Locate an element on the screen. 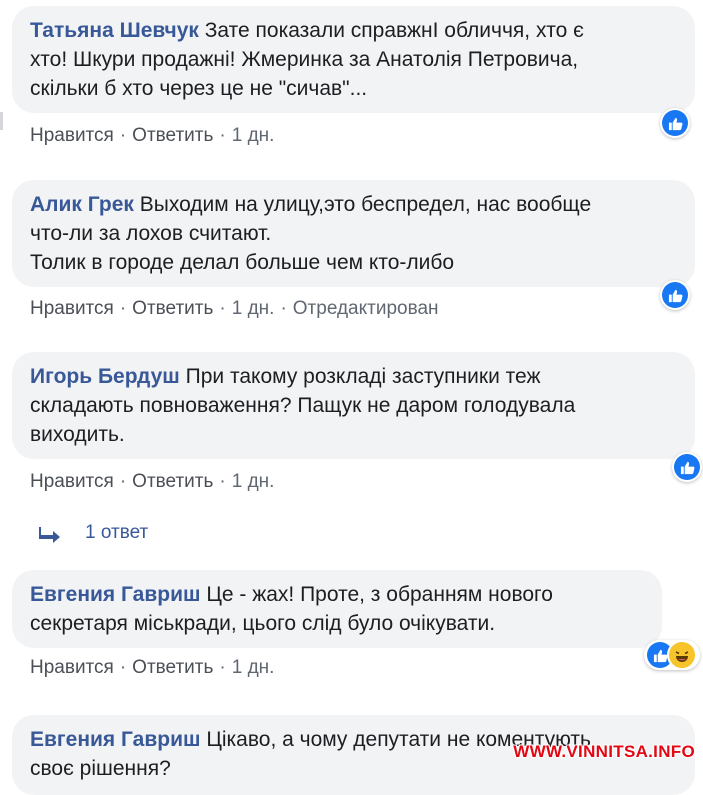 This screenshot has width=703, height=795. haha-face-icon is located at coordinates (682, 655).